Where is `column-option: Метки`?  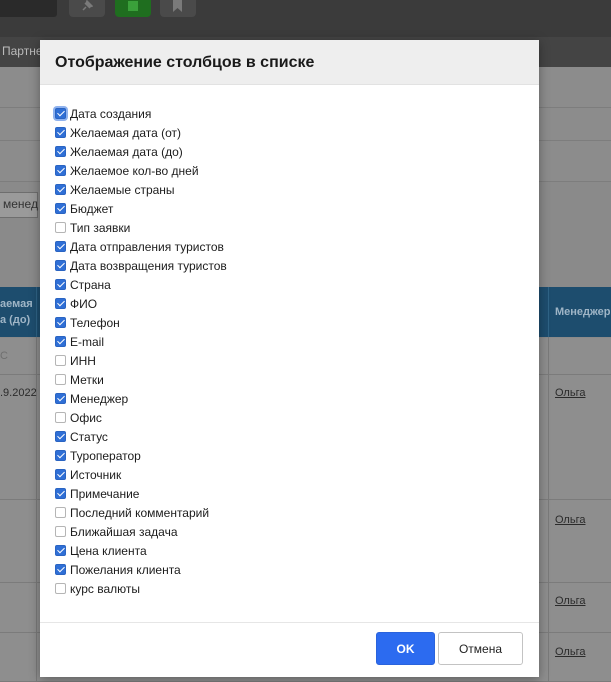
column-option: Метки is located at coordinates (141, 379).